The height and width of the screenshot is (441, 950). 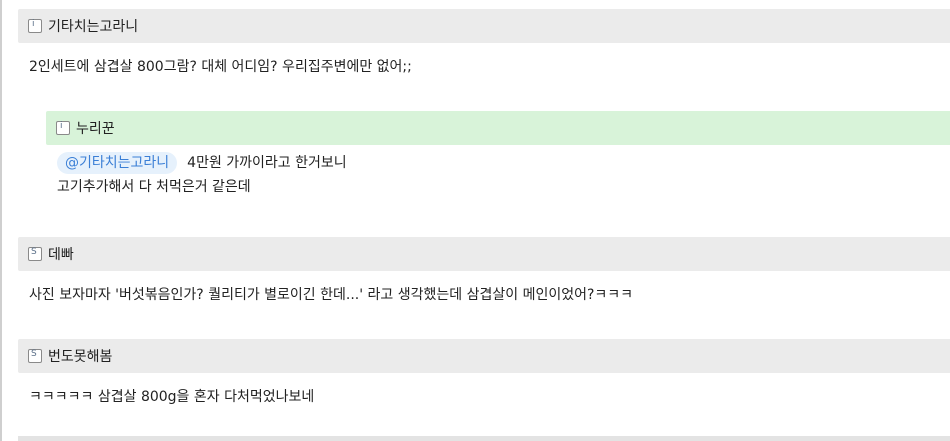 What do you see at coordinates (172, 397) in the screenshot?
I see `comment-body: ㅋㅋㅋㅋㅋ 삼겹살 800g을 혼자 다처먹었나보네` at bounding box center [172, 397].